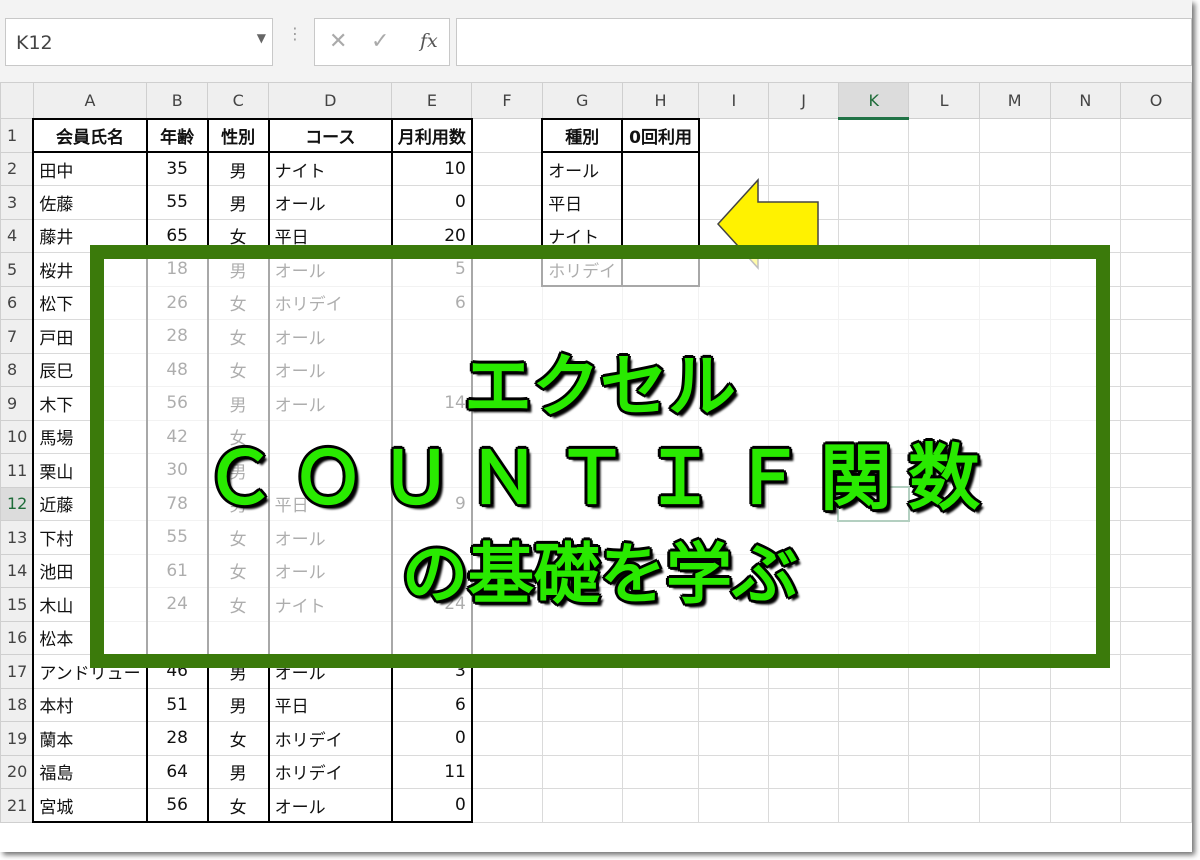 The height and width of the screenshot is (860, 1200). What do you see at coordinates (238, 100) in the screenshot?
I see `col-header-c: C` at bounding box center [238, 100].